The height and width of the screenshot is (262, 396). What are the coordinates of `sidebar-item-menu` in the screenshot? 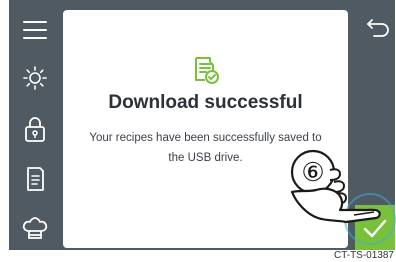 It's located at (35, 30).